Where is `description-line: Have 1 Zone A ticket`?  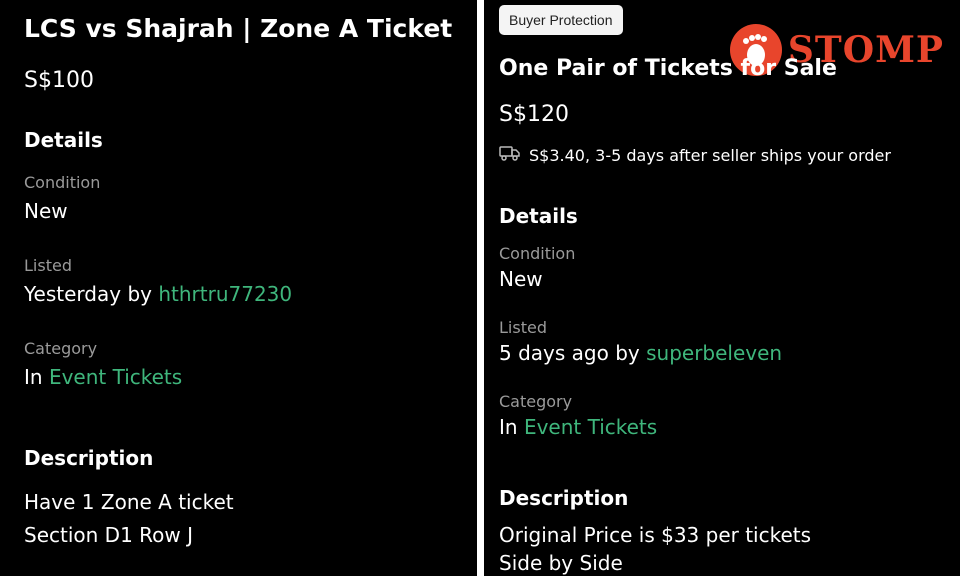 description-line: Have 1 Zone A ticket is located at coordinates (129, 502).